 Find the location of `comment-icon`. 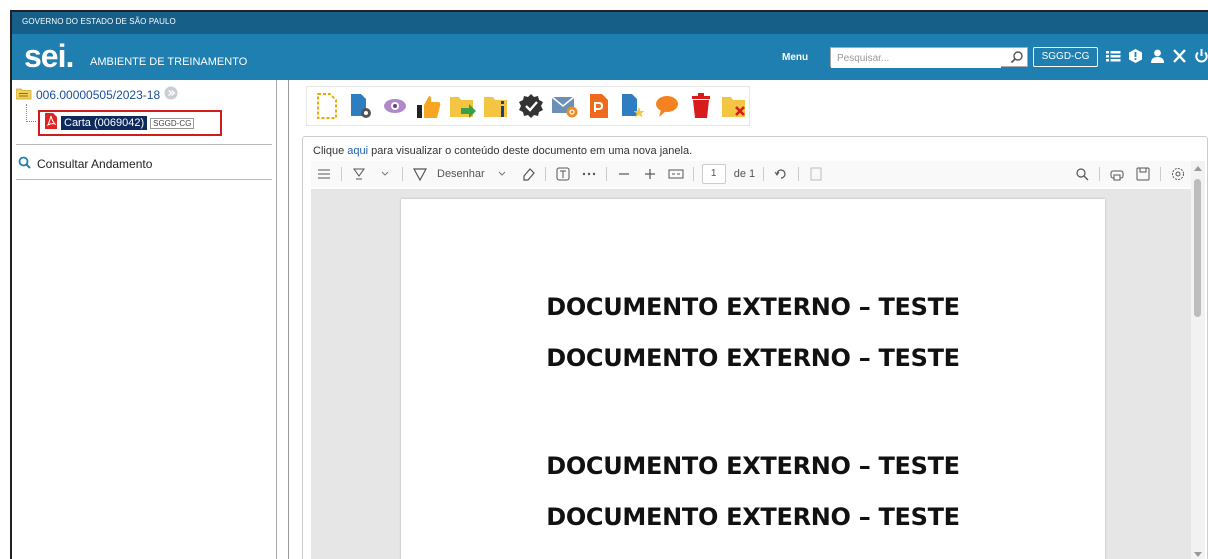

comment-icon is located at coordinates (667, 106).